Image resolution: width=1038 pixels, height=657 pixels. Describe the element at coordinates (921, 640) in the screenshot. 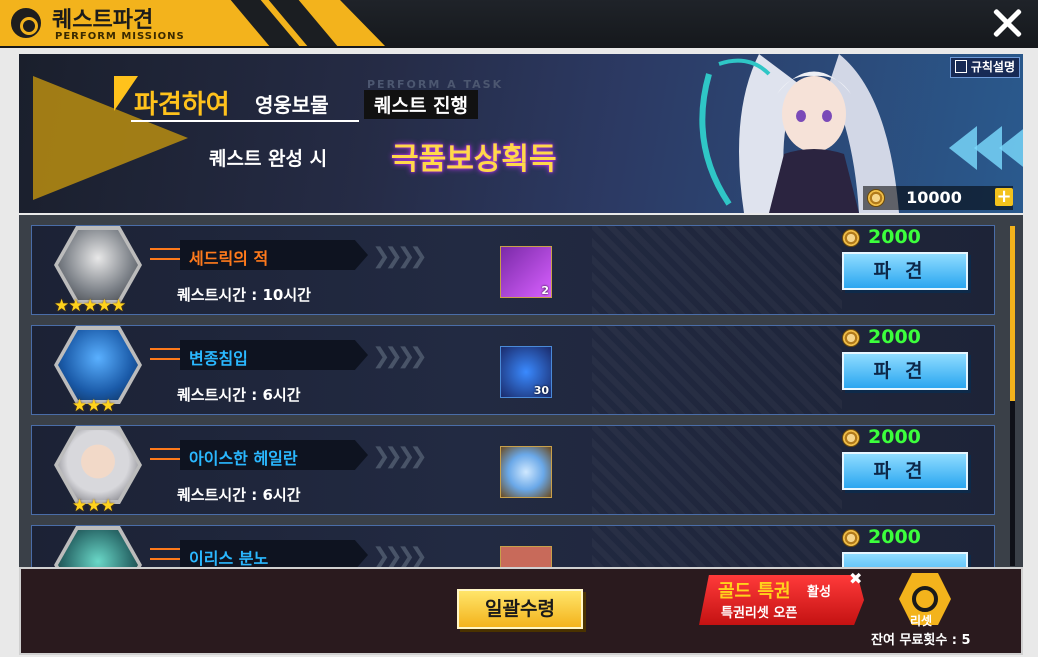

I see `remaining-free-count: 잔여 무료횟수 : 5` at that location.